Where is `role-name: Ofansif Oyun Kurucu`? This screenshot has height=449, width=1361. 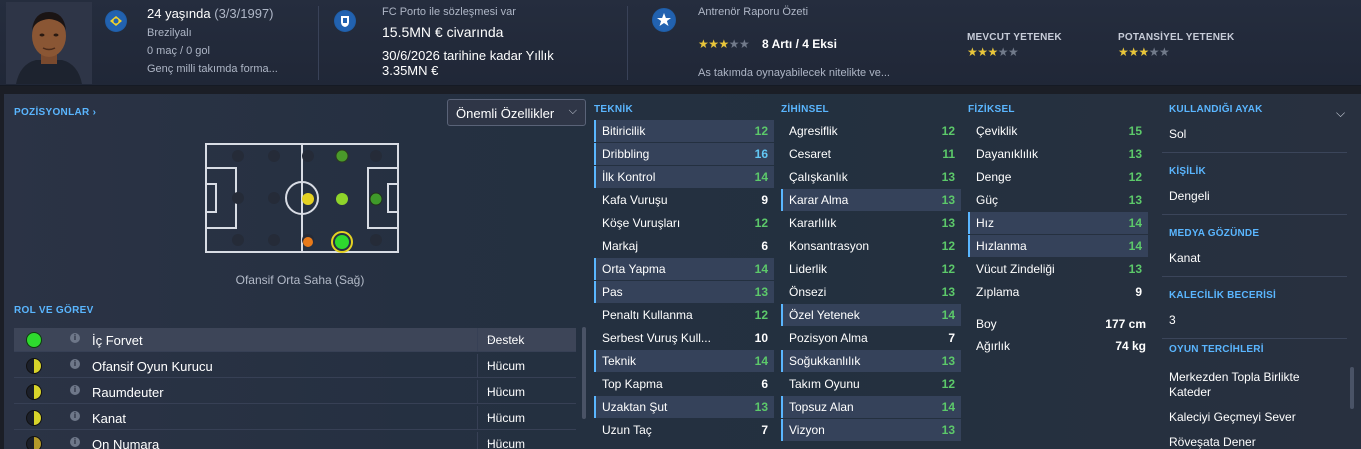 role-name: Ofansif Oyun Kurucu is located at coordinates (152, 366).